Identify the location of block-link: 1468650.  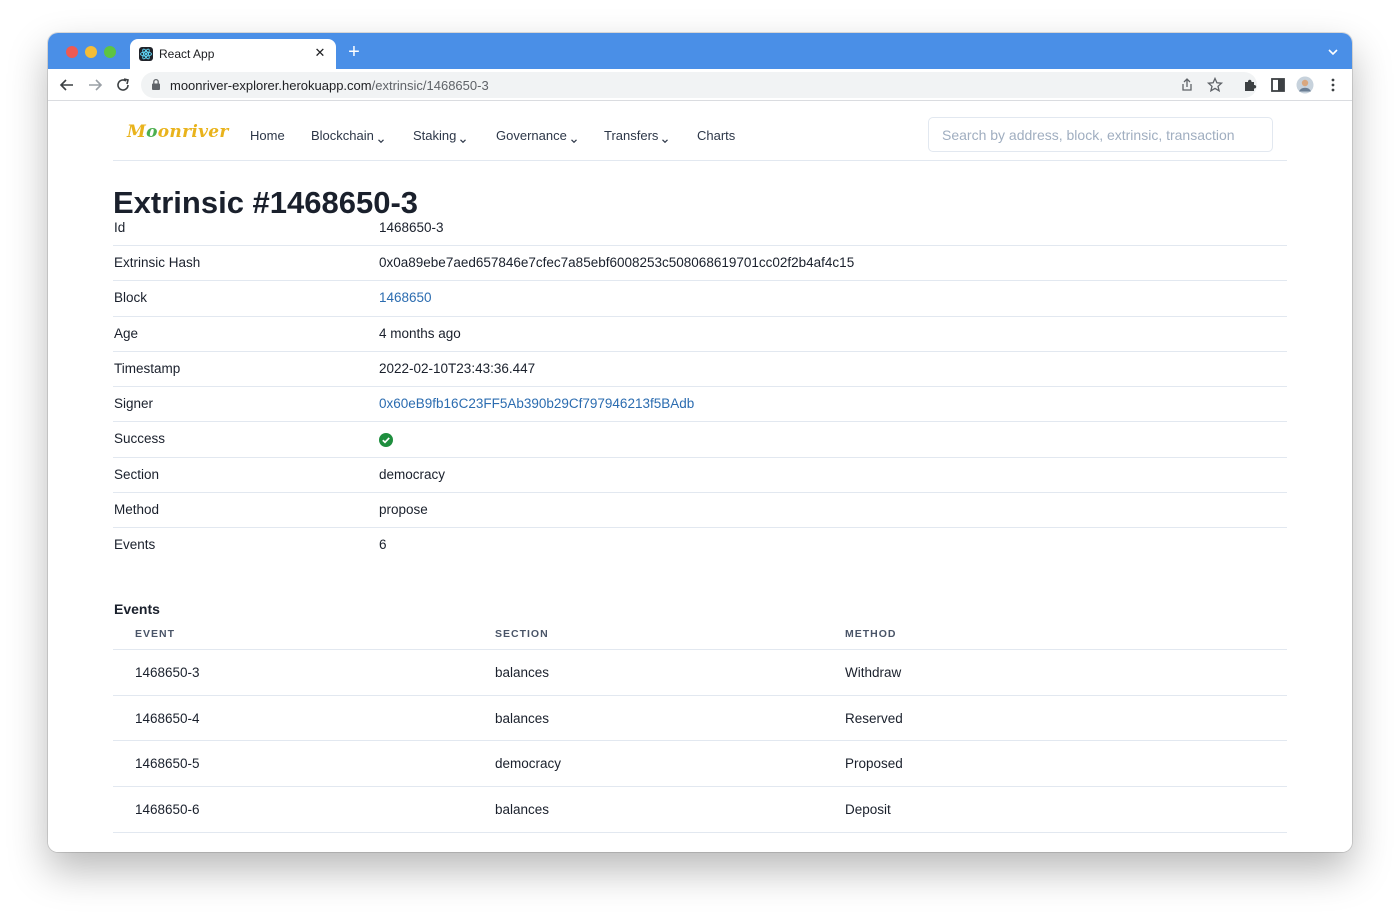
(405, 297).